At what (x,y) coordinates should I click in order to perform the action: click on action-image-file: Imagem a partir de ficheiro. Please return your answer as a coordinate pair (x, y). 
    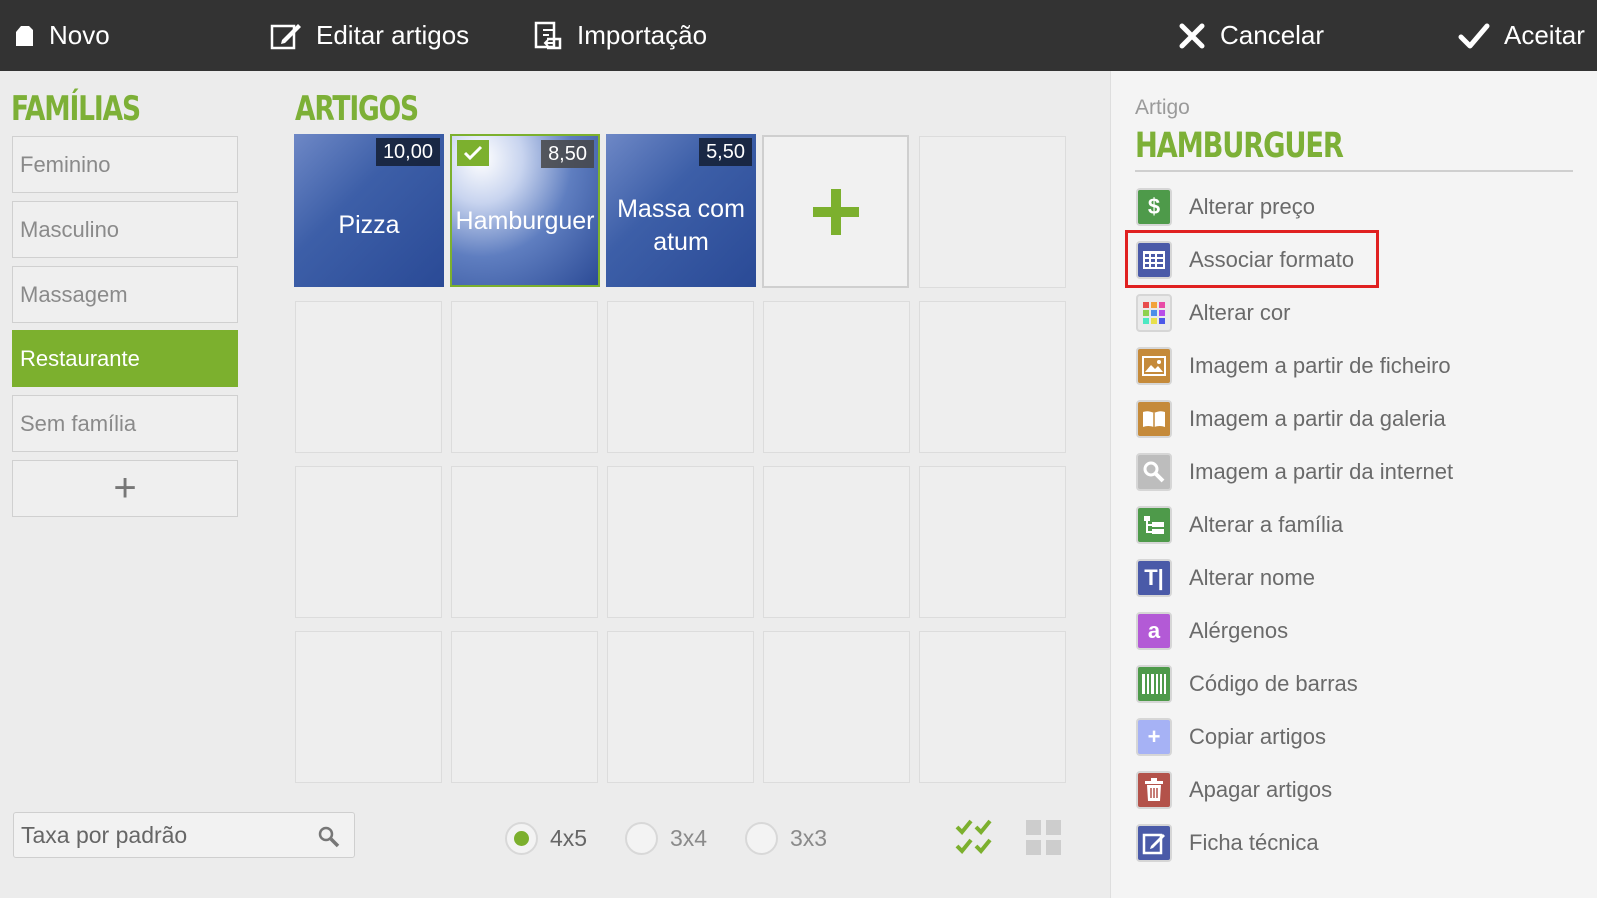
    Looking at the image, I should click on (1293, 366).